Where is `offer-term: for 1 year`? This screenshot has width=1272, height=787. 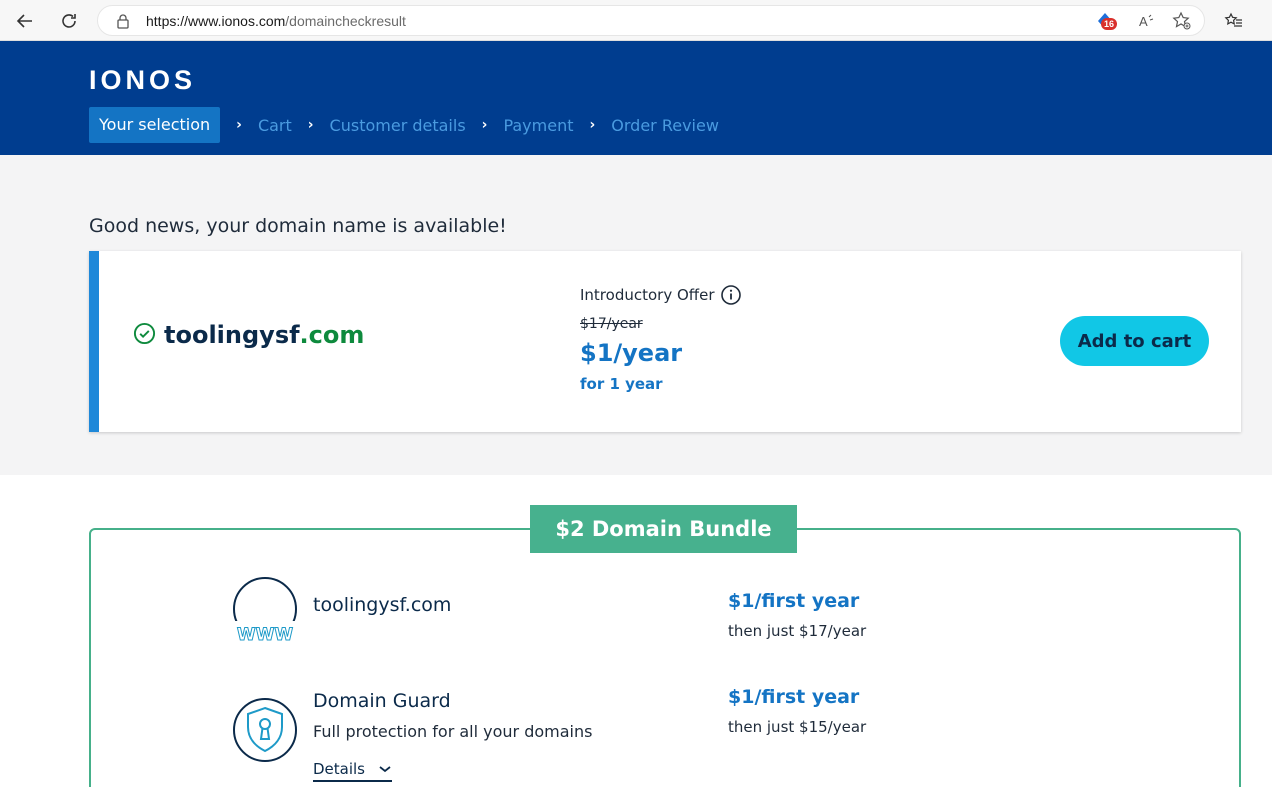 offer-term: for 1 year is located at coordinates (621, 384).